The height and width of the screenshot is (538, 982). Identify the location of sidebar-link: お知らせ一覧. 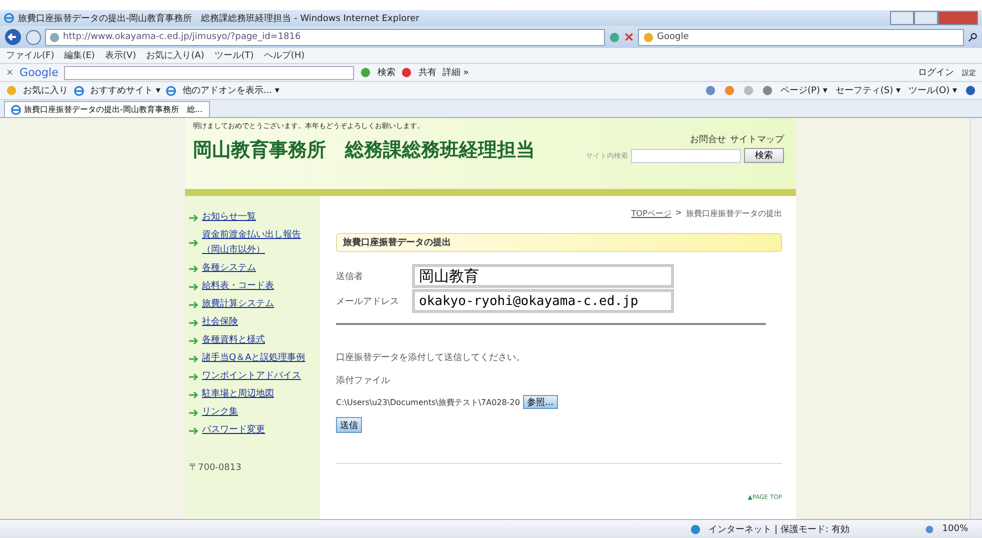
(229, 217).